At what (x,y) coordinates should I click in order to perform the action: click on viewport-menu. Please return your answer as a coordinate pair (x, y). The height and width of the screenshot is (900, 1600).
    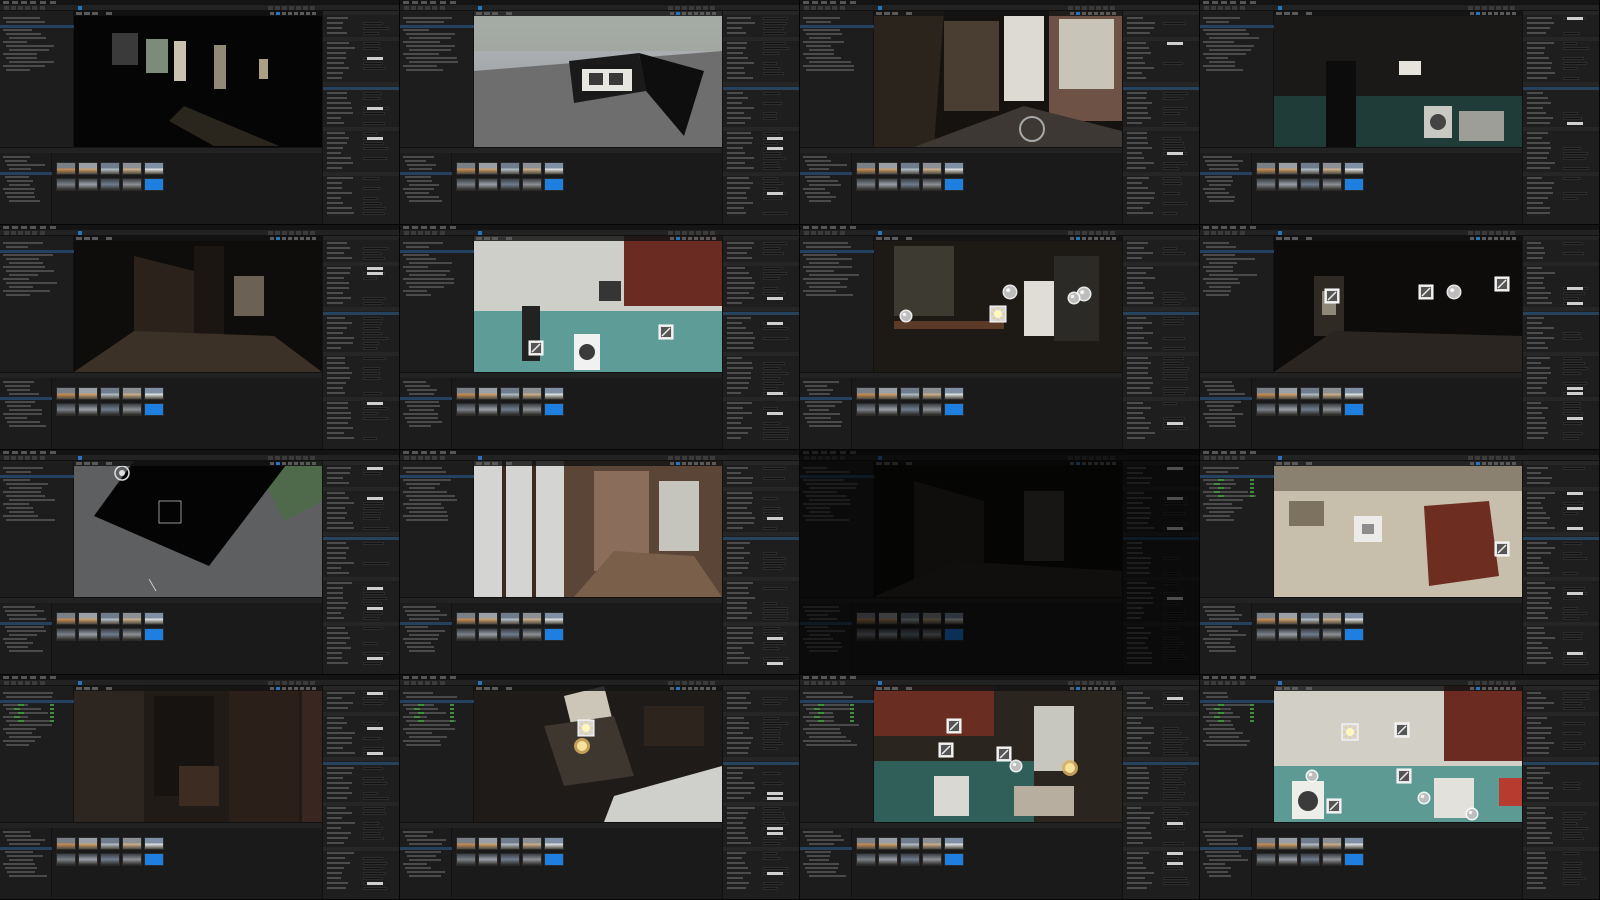
    Looking at the image, I should click on (1287, 13).